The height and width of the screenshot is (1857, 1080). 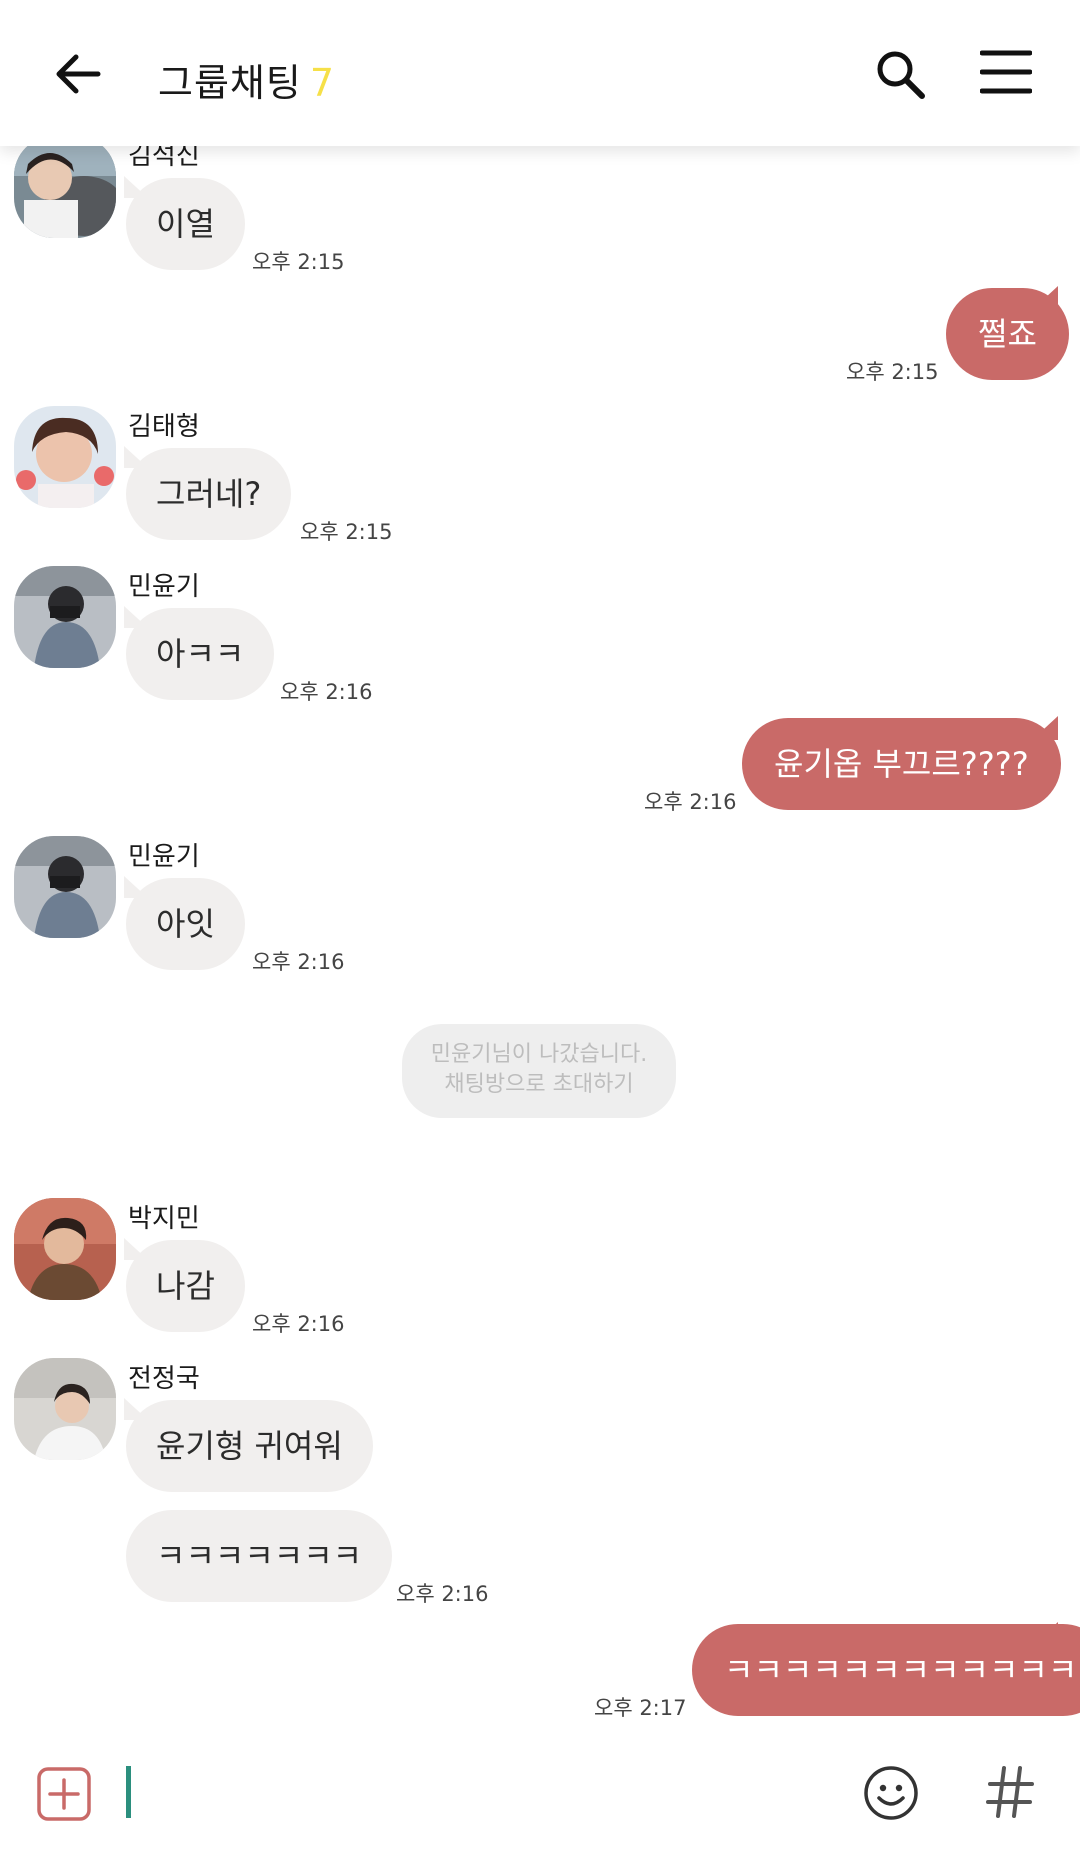 I want to click on message-input-bar, so click(x=540, y=1798).